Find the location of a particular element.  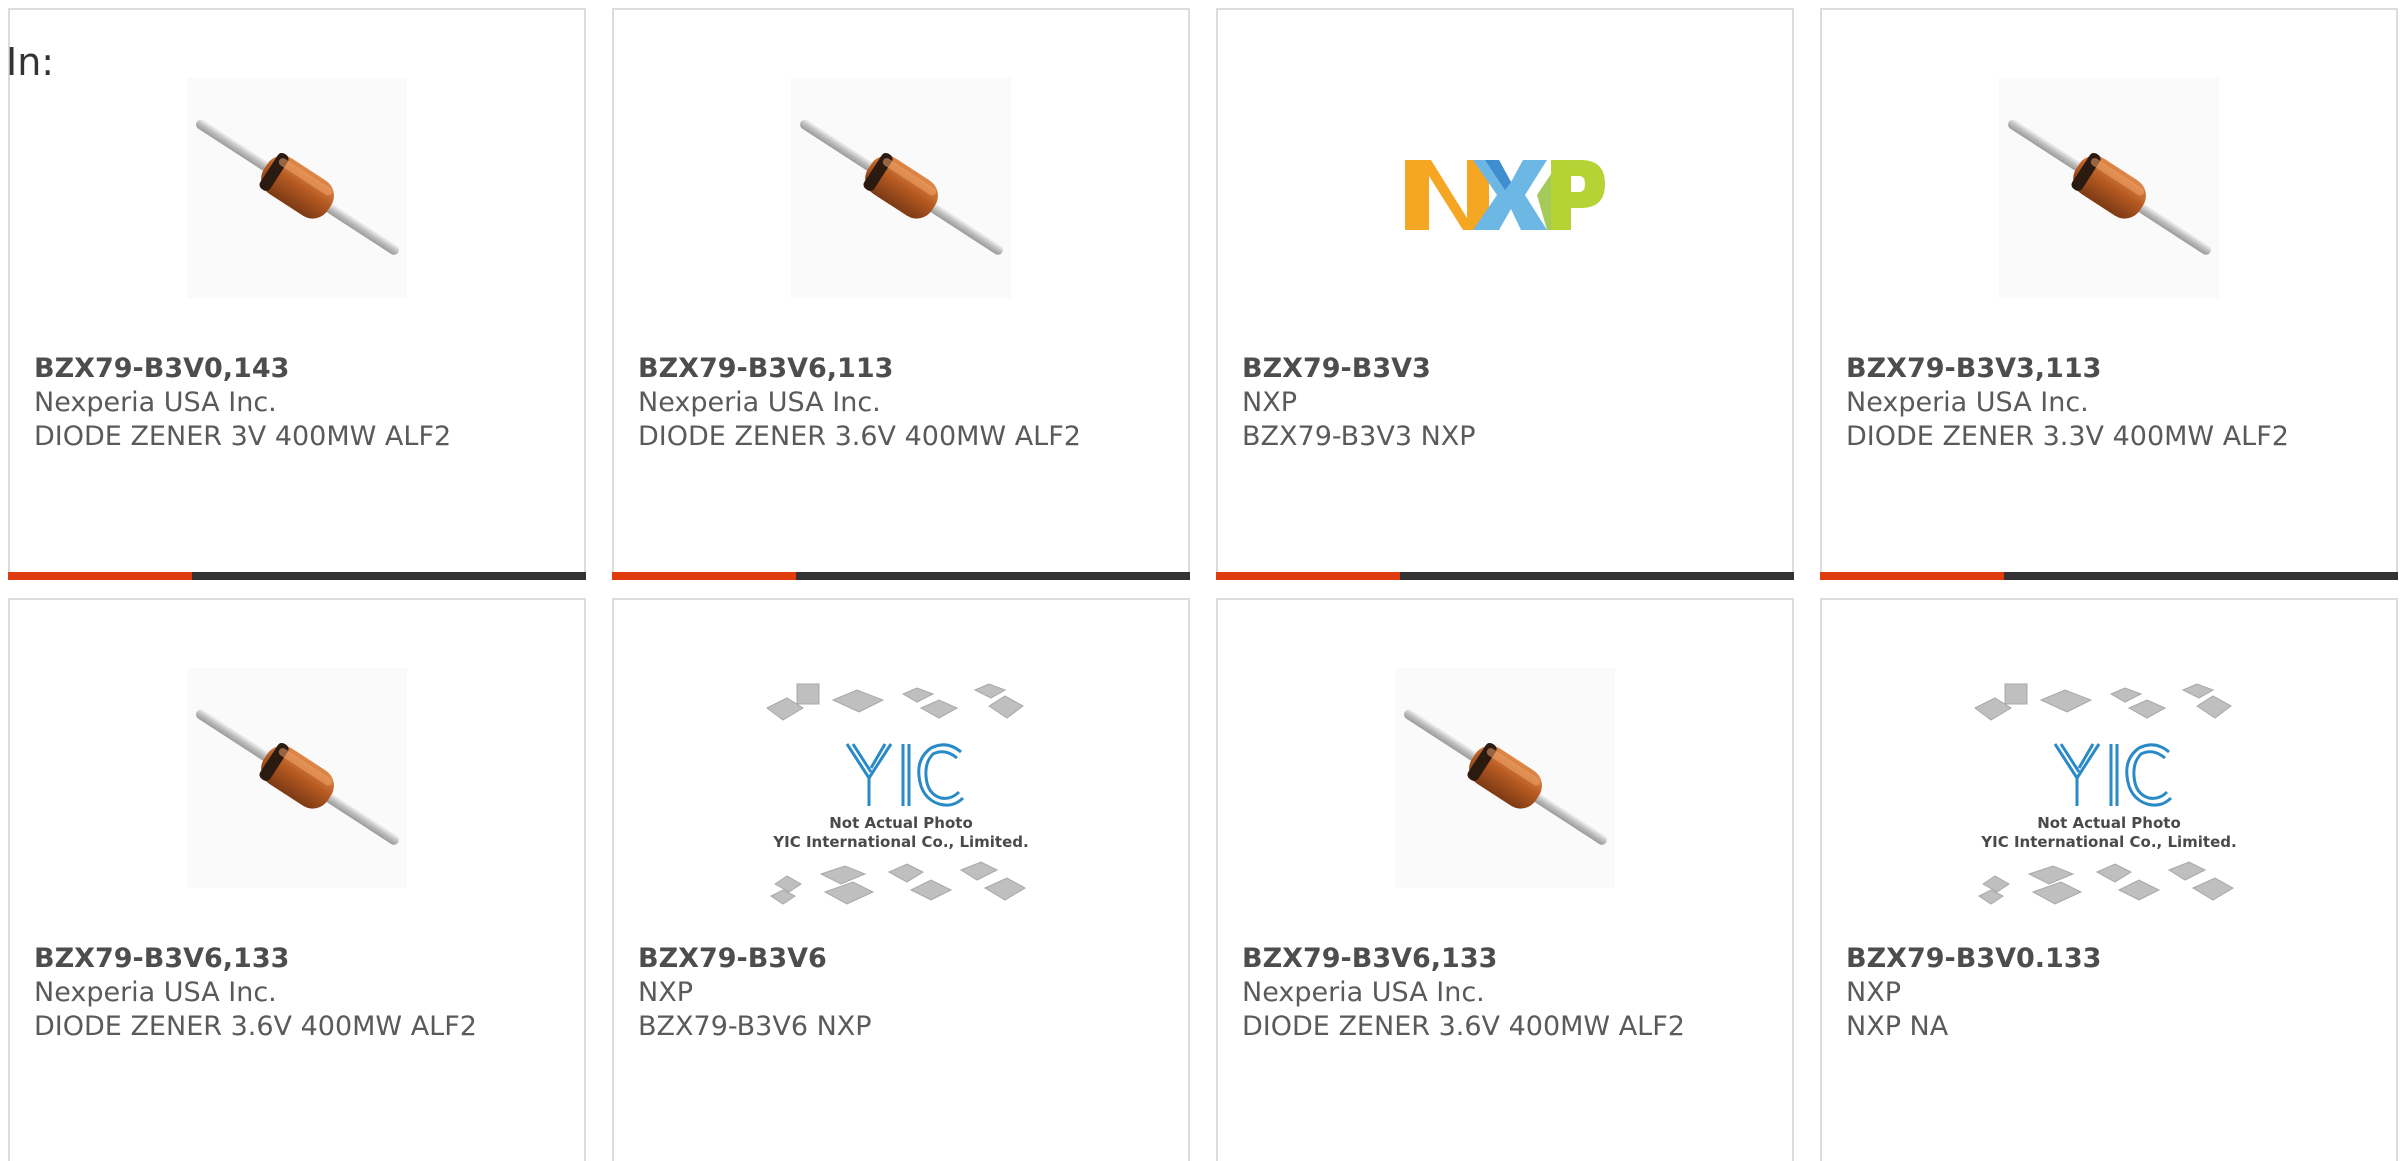

nxp-logo-icon is located at coordinates (1505, 195).